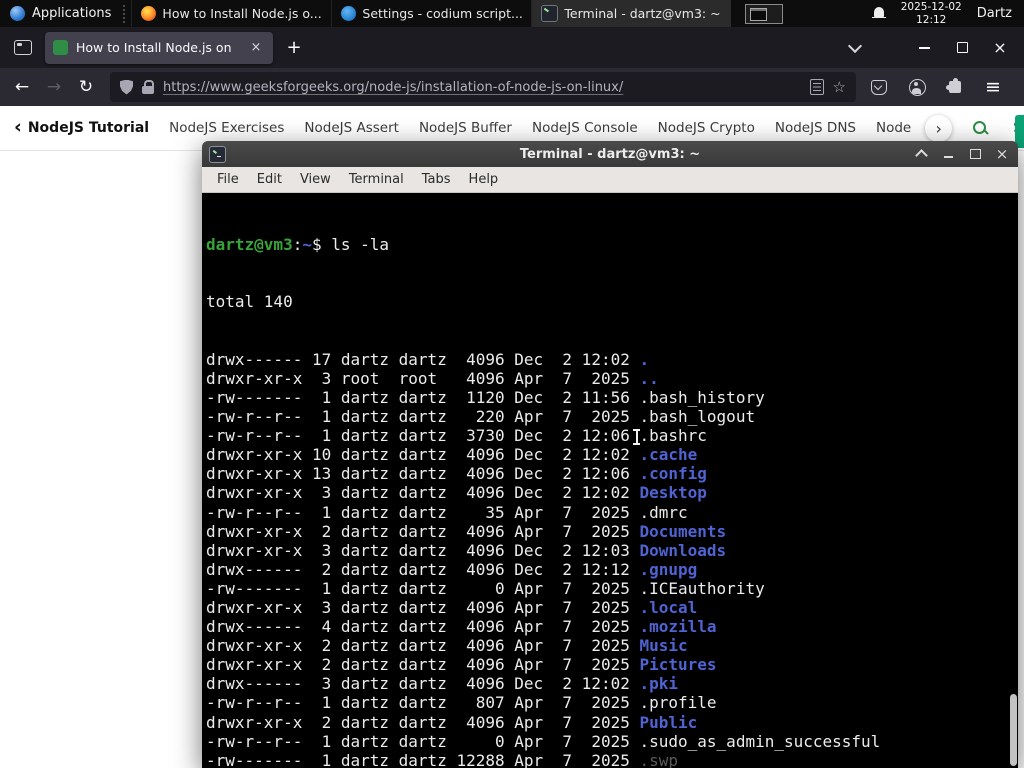  What do you see at coordinates (659, 684) in the screenshot?
I see `ls-name: .pki` at bounding box center [659, 684].